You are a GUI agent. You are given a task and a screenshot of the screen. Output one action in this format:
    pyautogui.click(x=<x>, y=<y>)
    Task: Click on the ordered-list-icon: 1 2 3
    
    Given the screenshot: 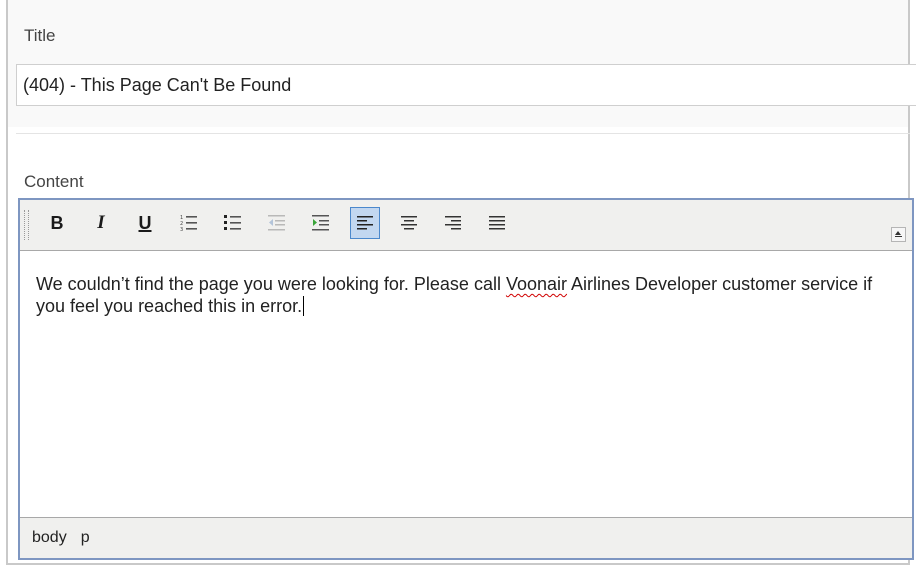 What is the action you would take?
    pyautogui.click(x=188, y=223)
    